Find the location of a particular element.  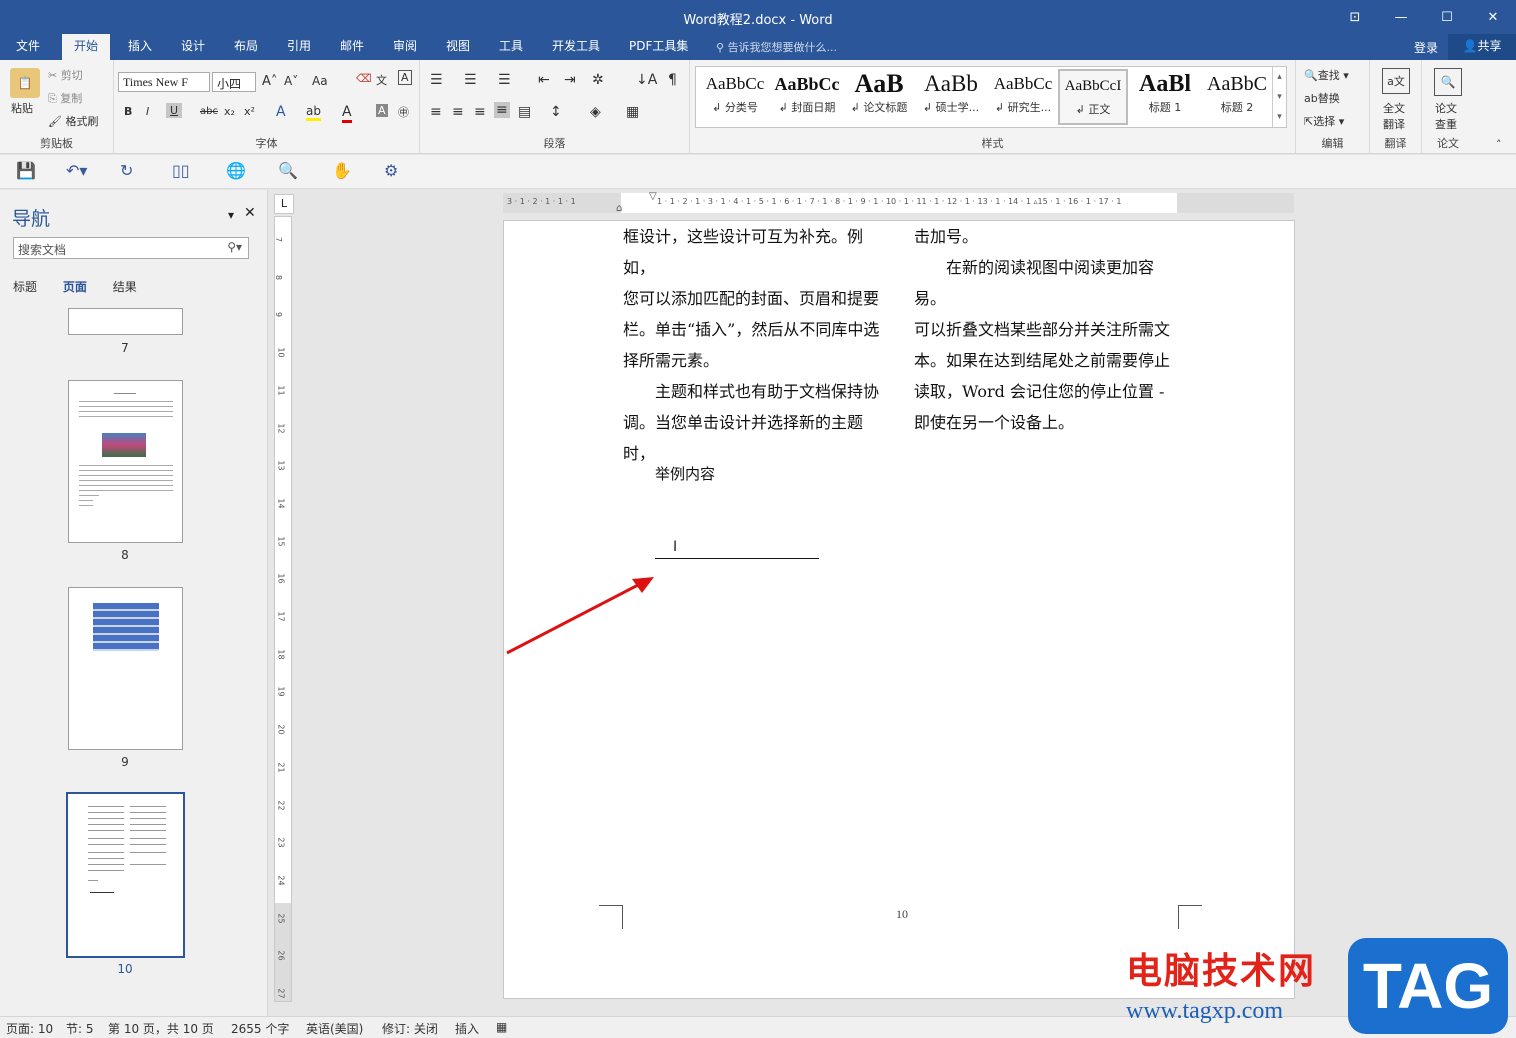

tab-layout: 布局 is located at coordinates (246, 47).